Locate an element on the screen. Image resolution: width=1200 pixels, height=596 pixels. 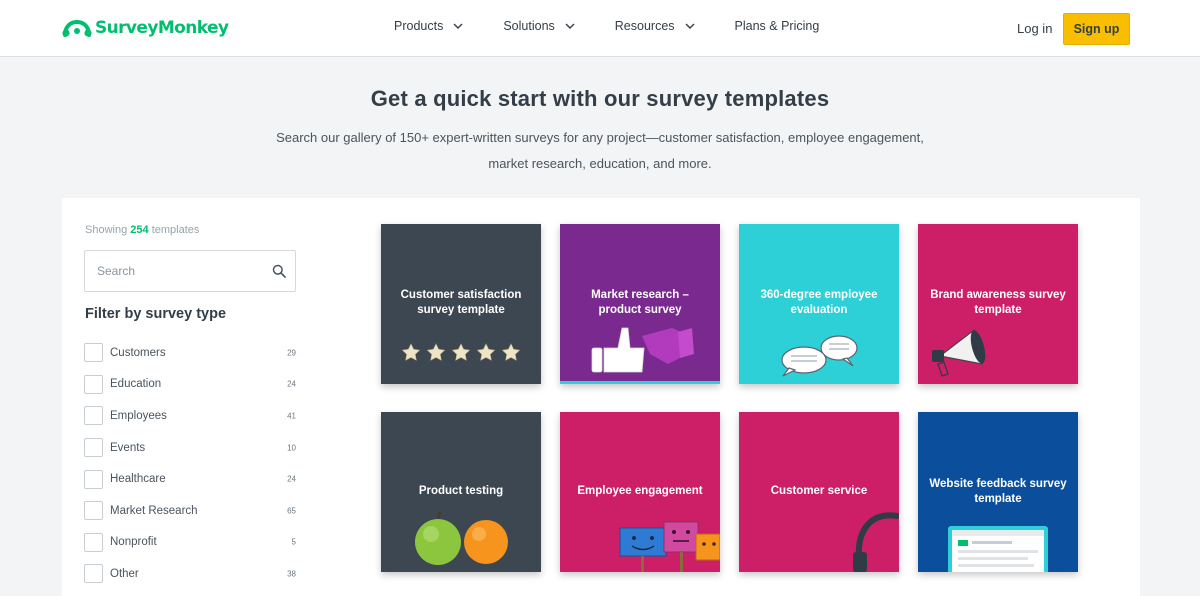
filter-count: 5 is located at coordinates (293, 542).